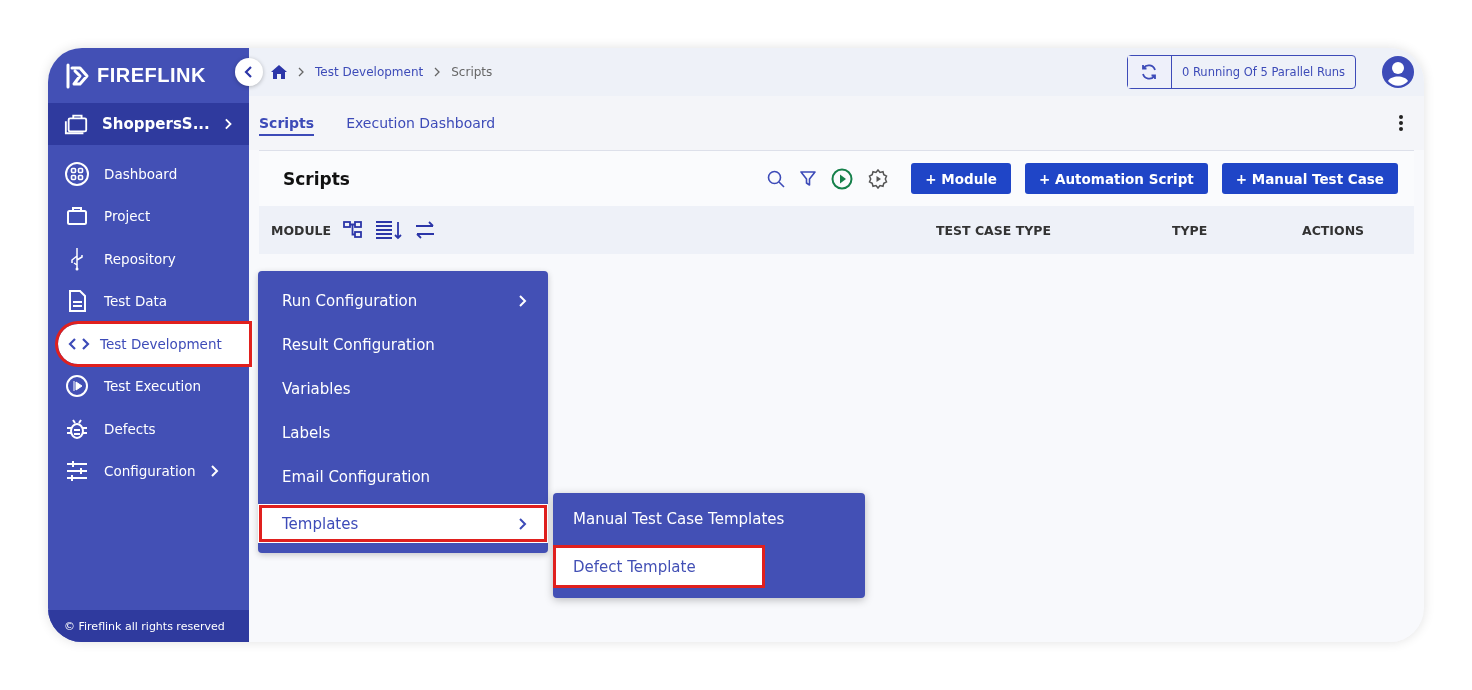 This screenshot has height=690, width=1472. Describe the element at coordinates (287, 125) in the screenshot. I see `tab: Scripts` at that location.